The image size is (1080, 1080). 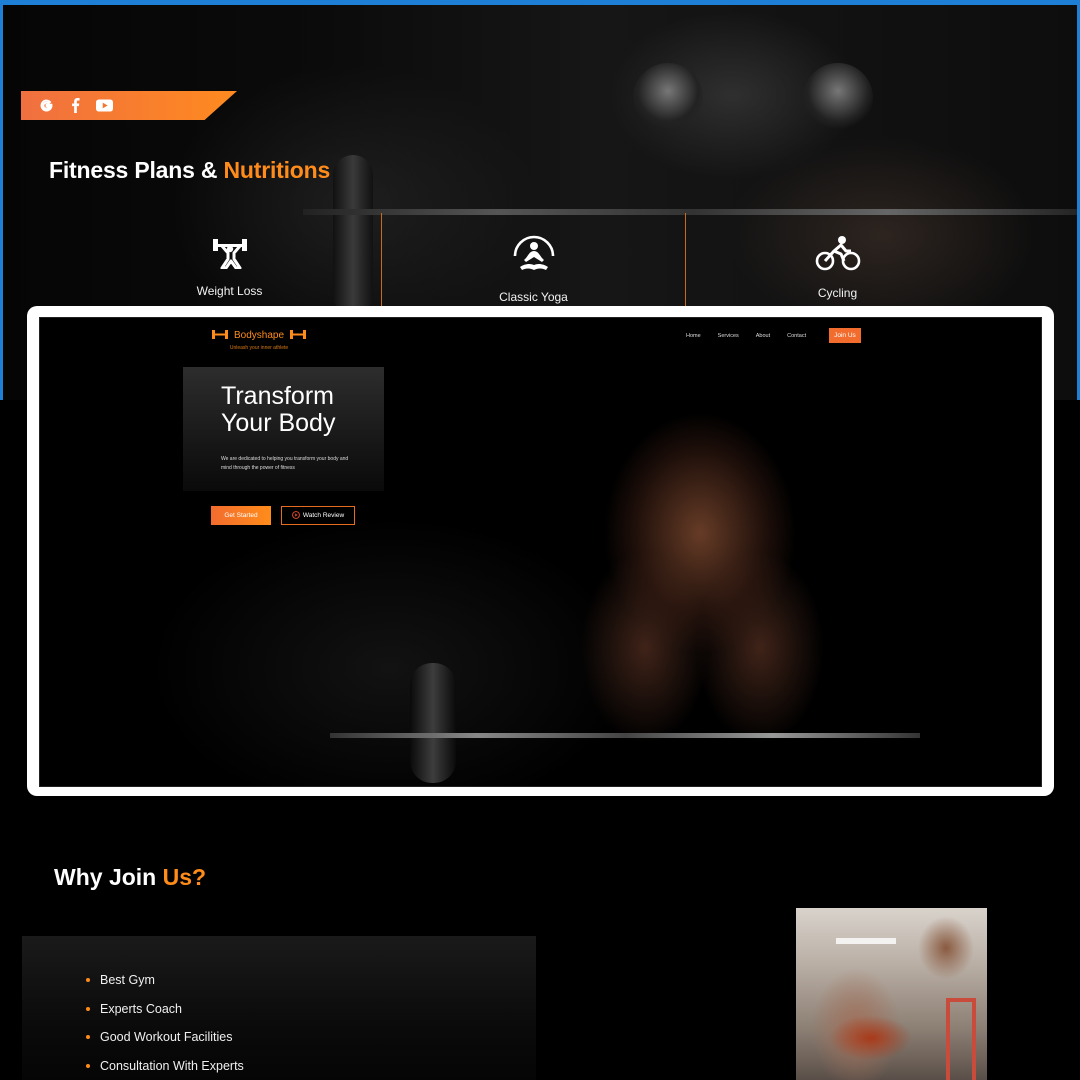 I want to click on hero-title: Transform Your Body, so click(x=302, y=410).